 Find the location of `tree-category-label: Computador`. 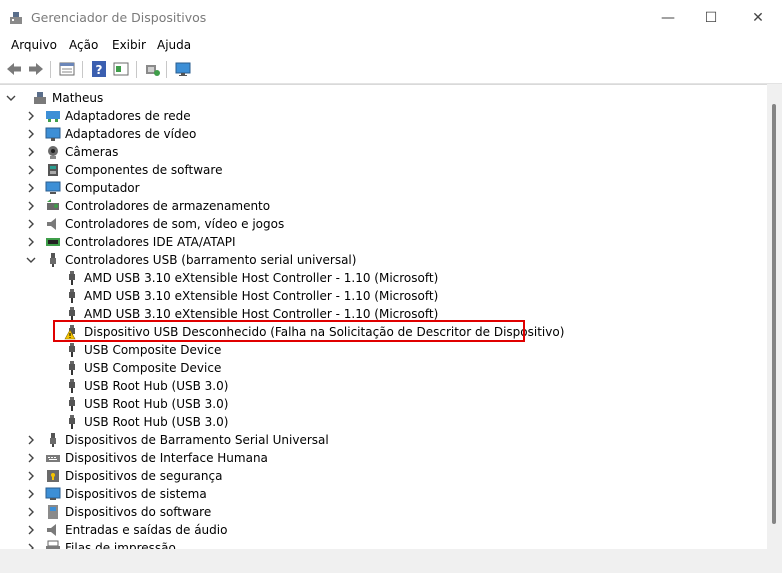

tree-category-label: Computador is located at coordinates (102, 188).